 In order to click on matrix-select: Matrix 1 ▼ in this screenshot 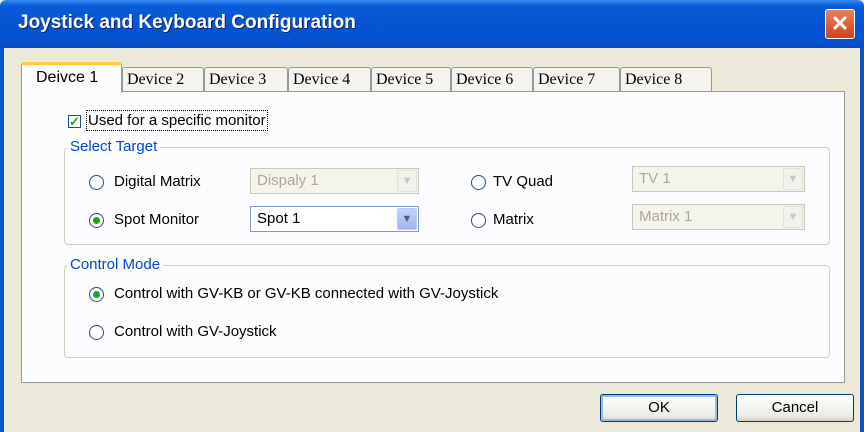, I will do `click(718, 217)`.